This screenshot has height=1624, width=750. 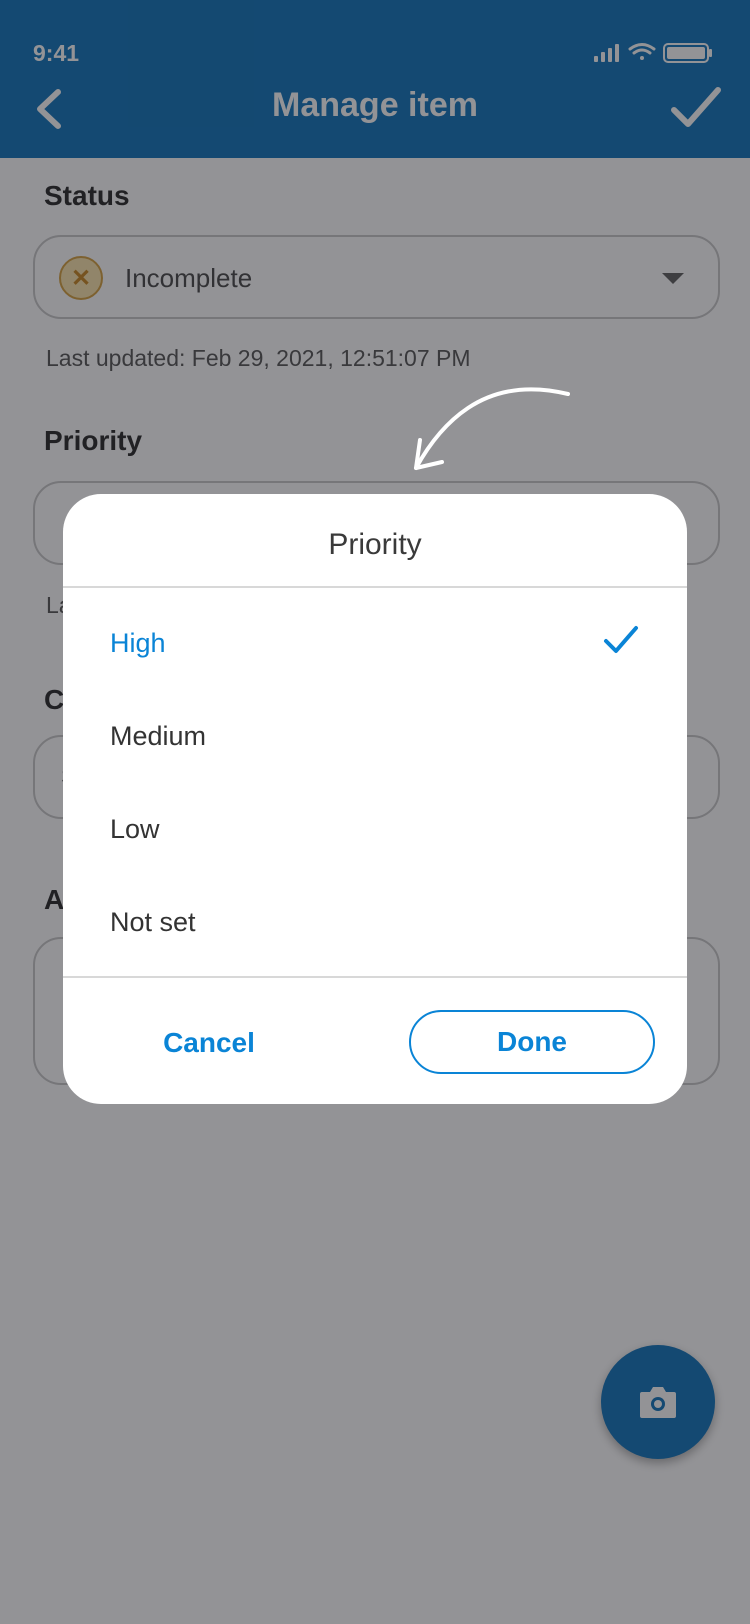 What do you see at coordinates (375, 737) in the screenshot?
I see `option-medium: Medium` at bounding box center [375, 737].